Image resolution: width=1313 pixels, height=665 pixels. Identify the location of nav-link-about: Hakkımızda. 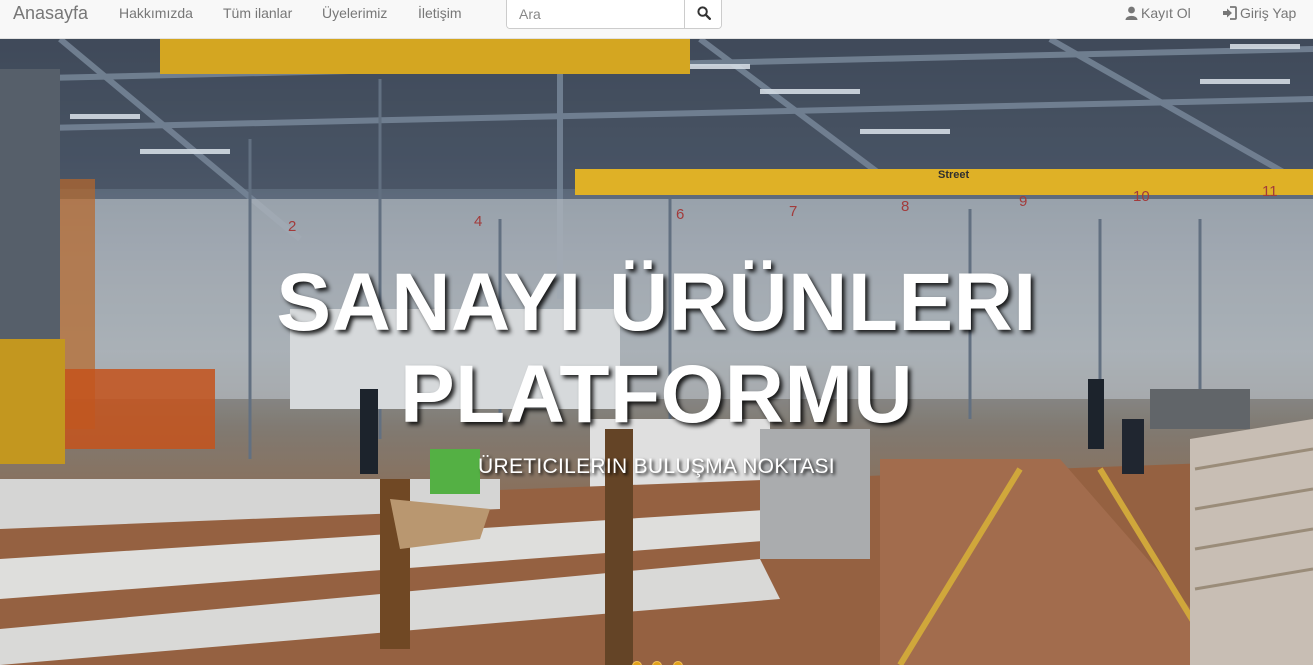
(156, 13).